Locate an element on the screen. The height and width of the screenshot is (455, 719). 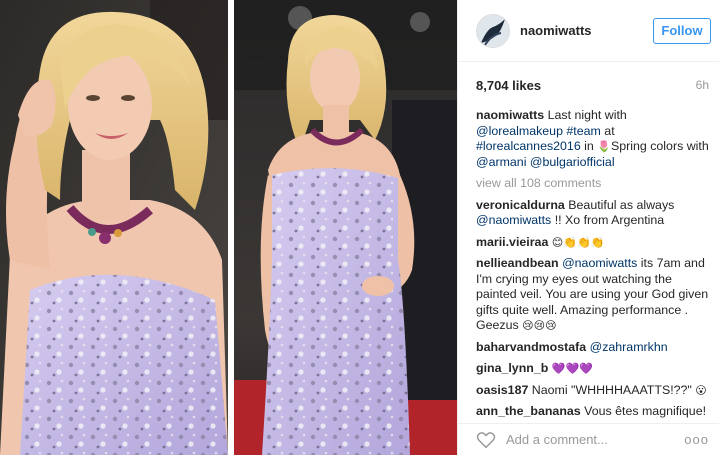
caption-text-1: Last night with is located at coordinates (585, 115).